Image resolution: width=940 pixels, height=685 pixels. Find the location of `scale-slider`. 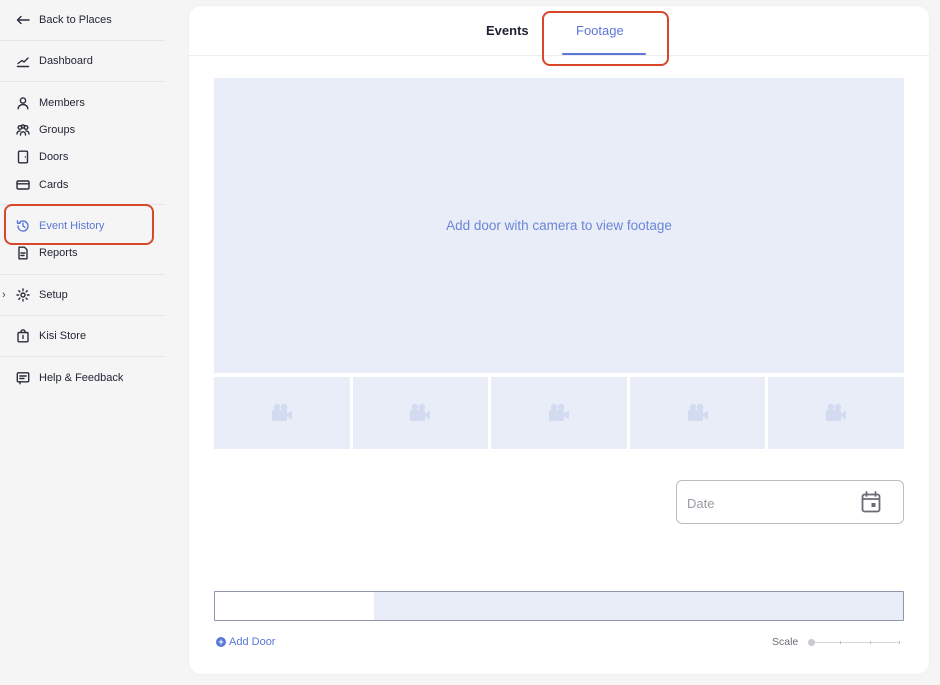

scale-slider is located at coordinates (854, 642).